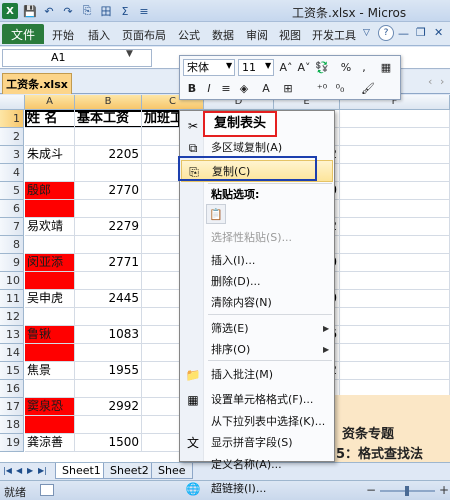 The image size is (450, 500). What do you see at coordinates (99, 35) in the screenshot?
I see `tab-insert: 插入` at bounding box center [99, 35].